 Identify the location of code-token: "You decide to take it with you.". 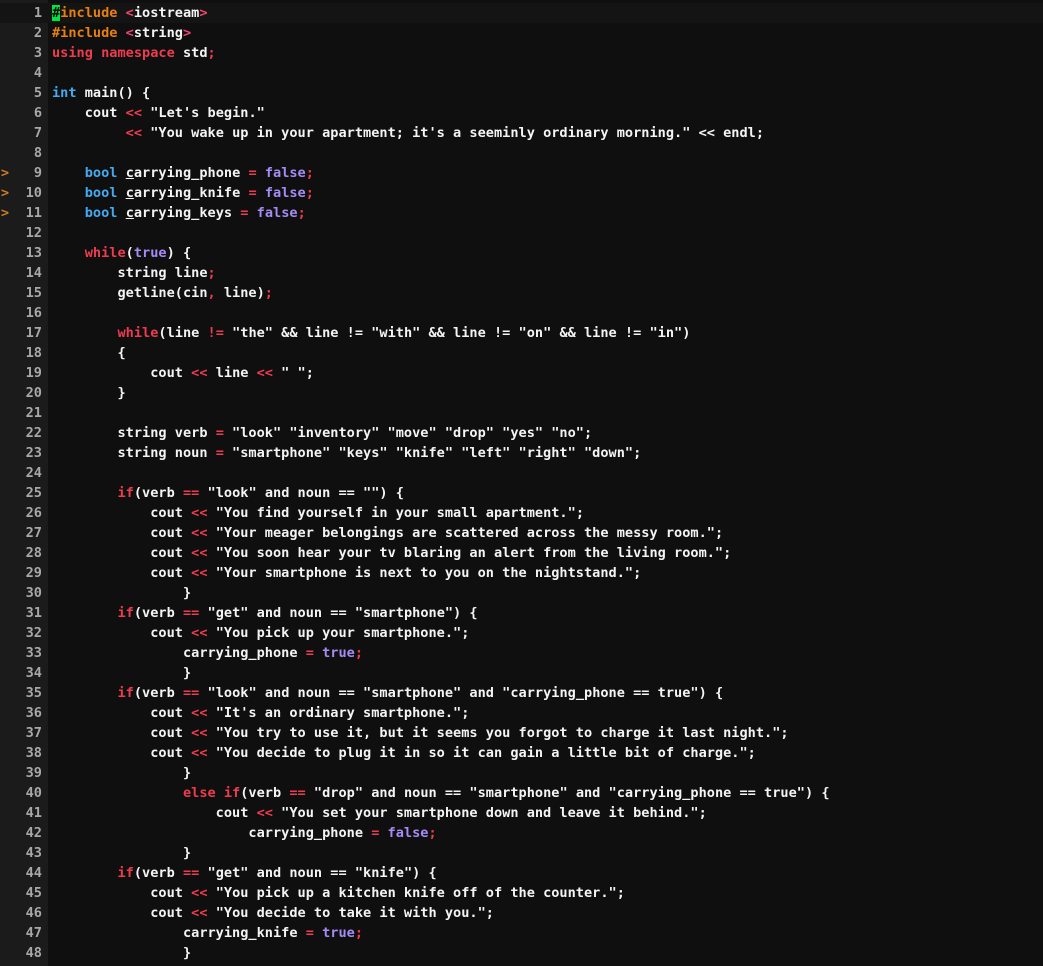
(346, 913).